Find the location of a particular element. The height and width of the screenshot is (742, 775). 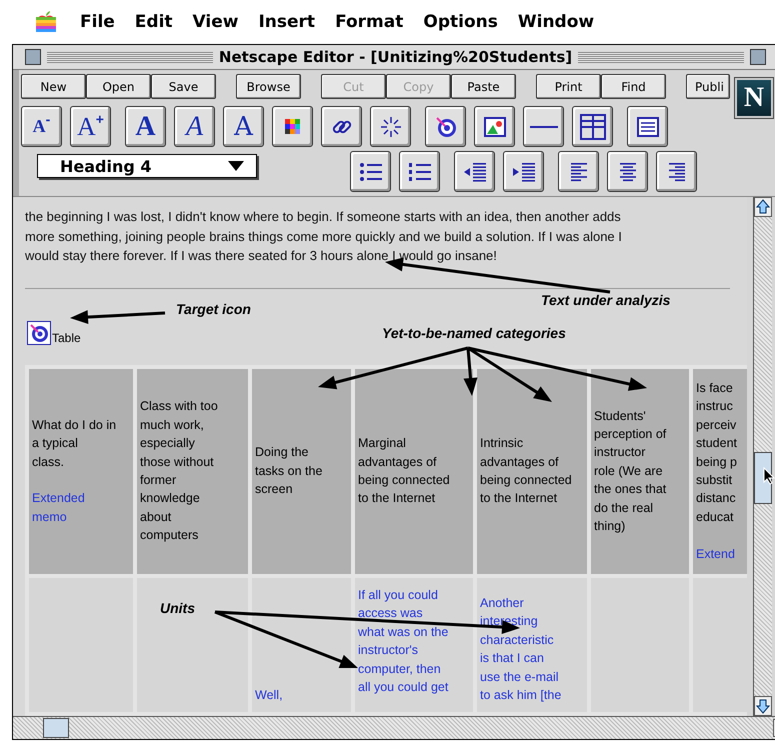

table-icon is located at coordinates (593, 127).